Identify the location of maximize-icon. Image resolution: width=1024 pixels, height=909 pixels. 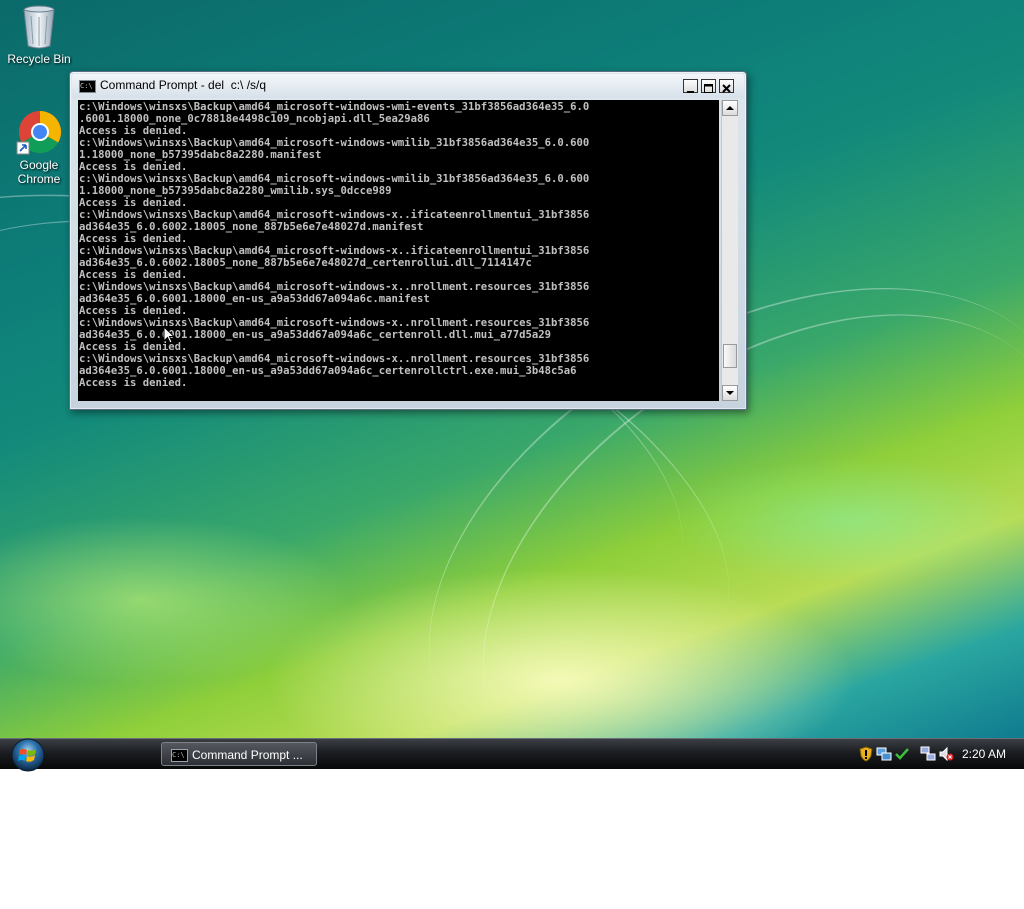
(708, 88).